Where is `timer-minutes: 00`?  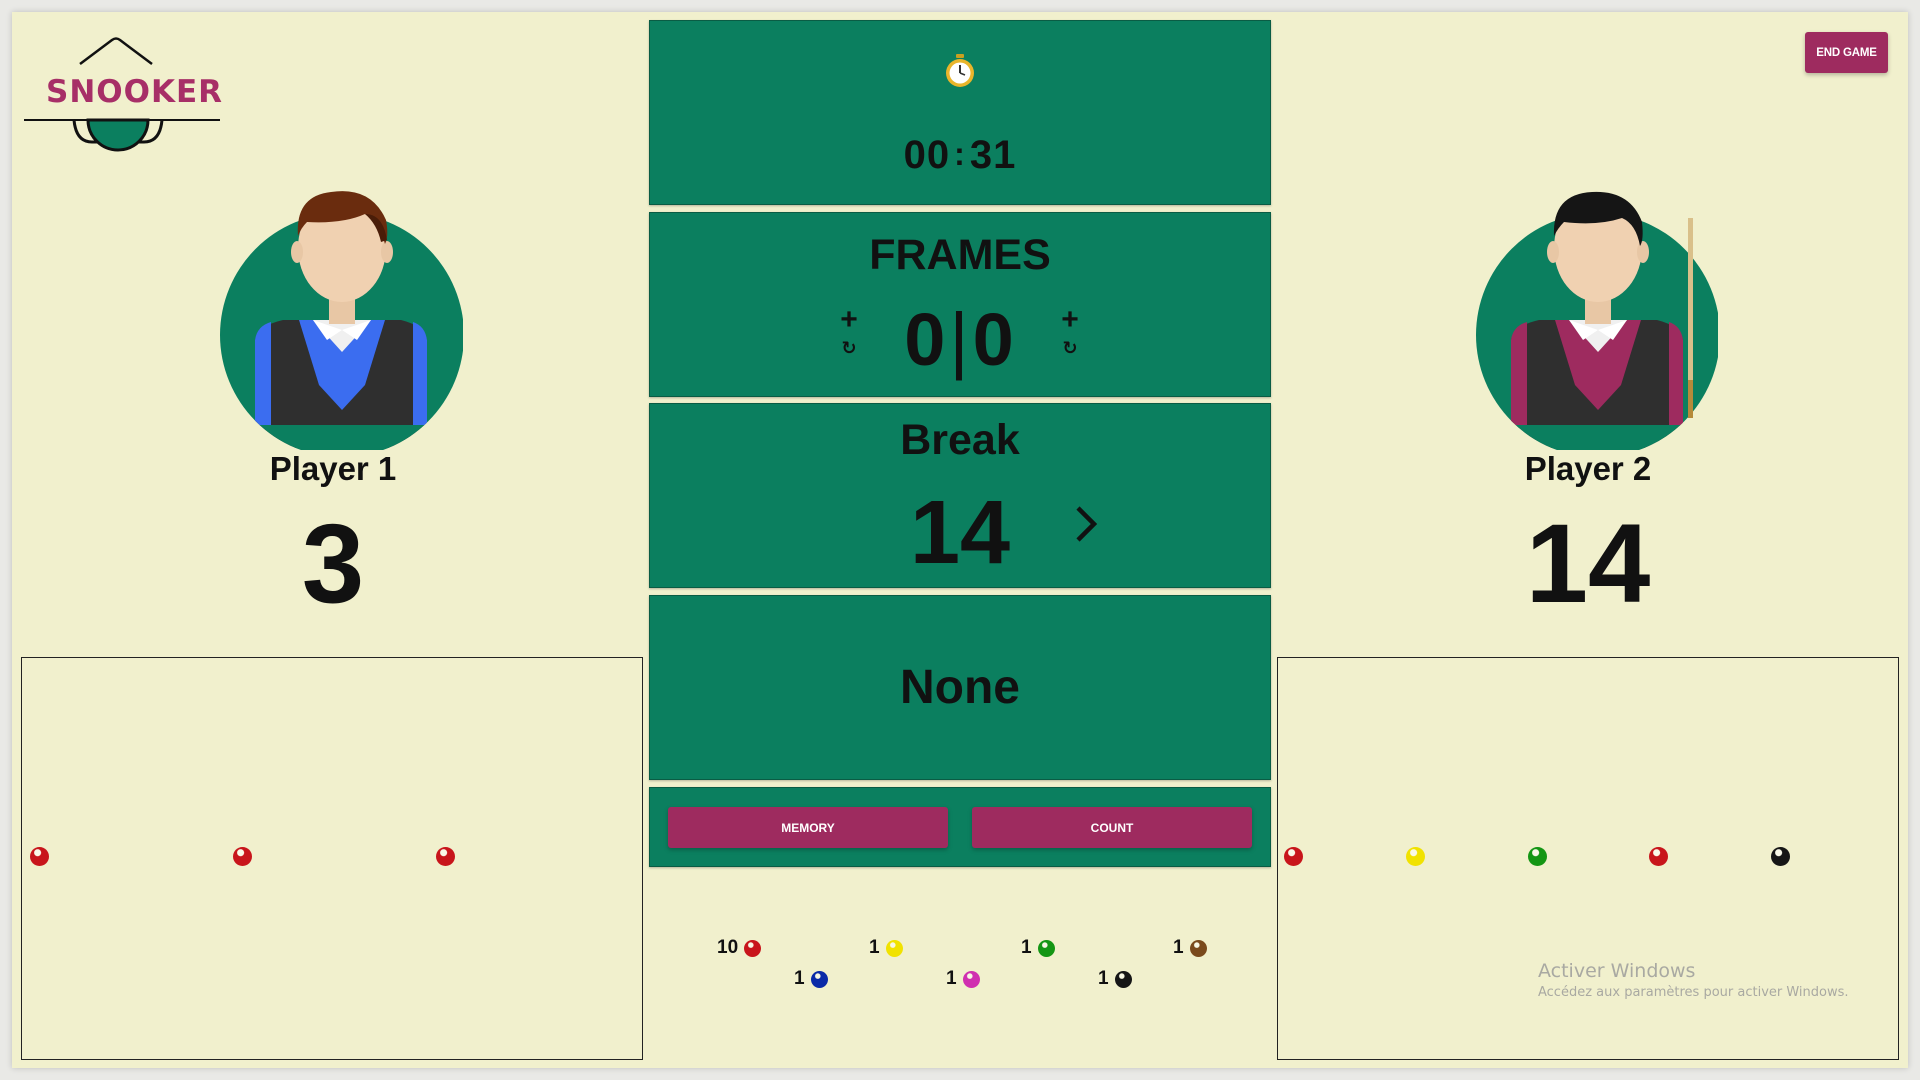
timer-minutes: 00 is located at coordinates (927, 155).